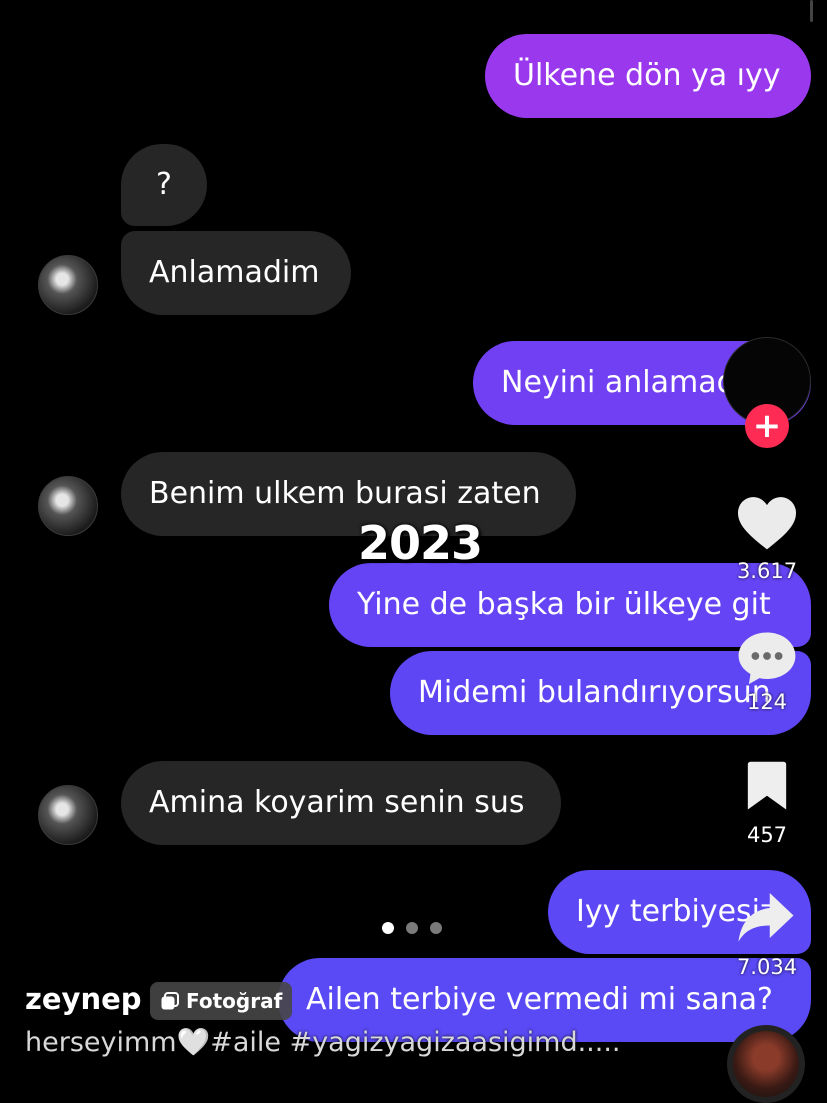 This screenshot has width=827, height=1103. I want to click on music-disc-icon, so click(766, 1064).